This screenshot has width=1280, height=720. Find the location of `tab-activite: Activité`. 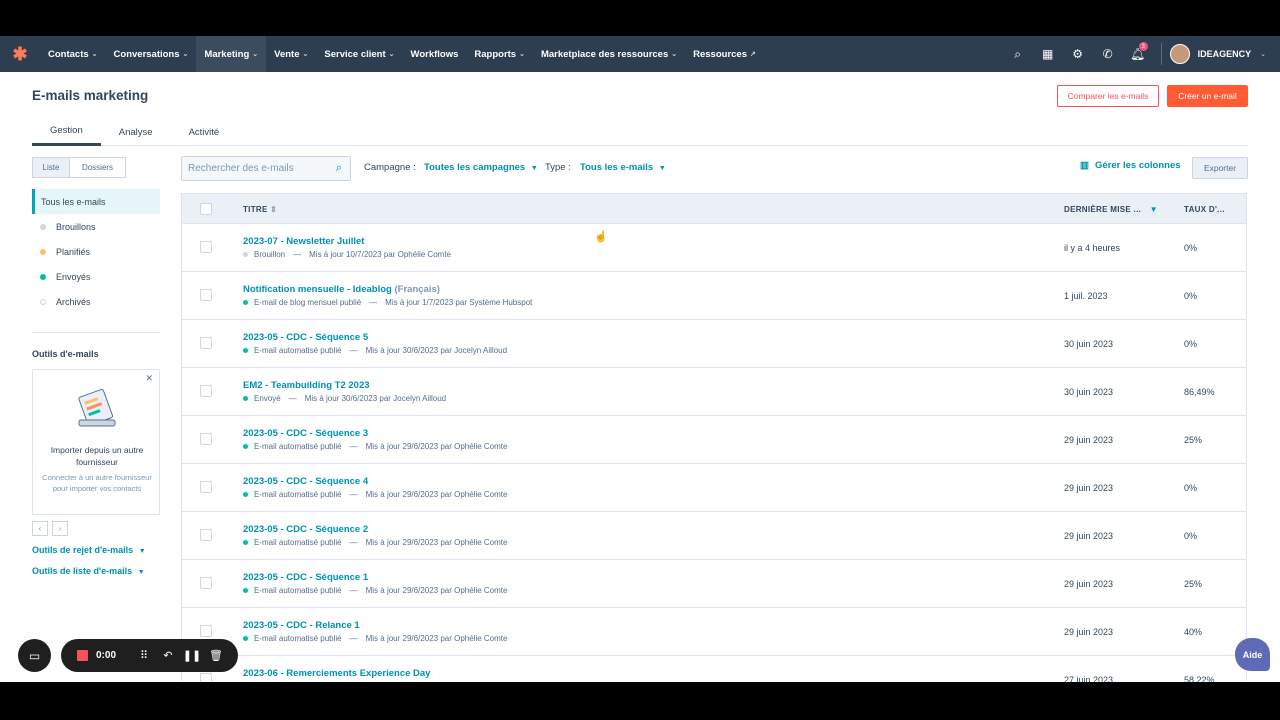

tab-activite: Activité is located at coordinates (204, 132).